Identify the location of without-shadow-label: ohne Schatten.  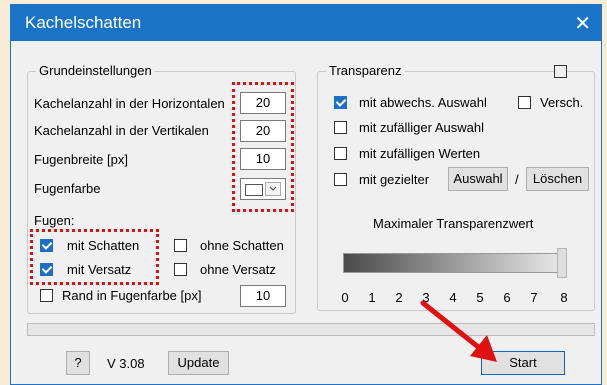
(242, 245).